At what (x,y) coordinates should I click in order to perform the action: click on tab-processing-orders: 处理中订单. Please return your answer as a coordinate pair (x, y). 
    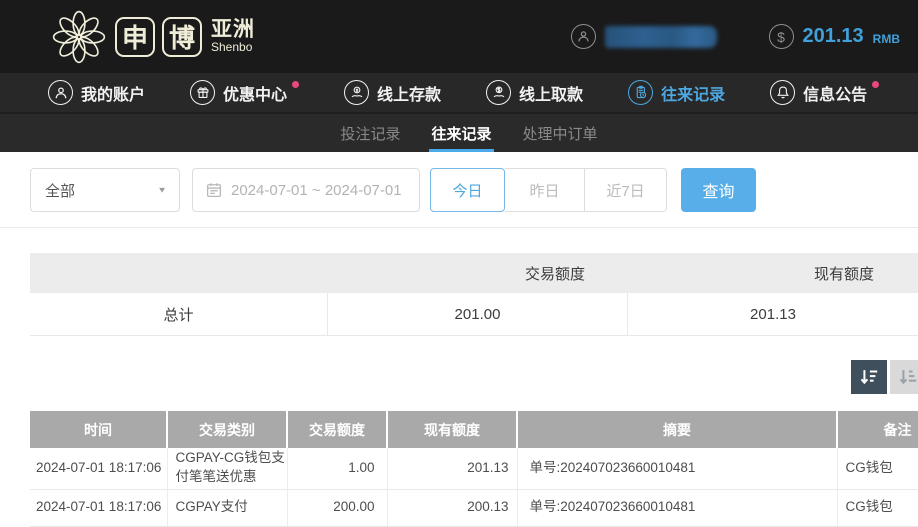
    Looking at the image, I should click on (560, 133).